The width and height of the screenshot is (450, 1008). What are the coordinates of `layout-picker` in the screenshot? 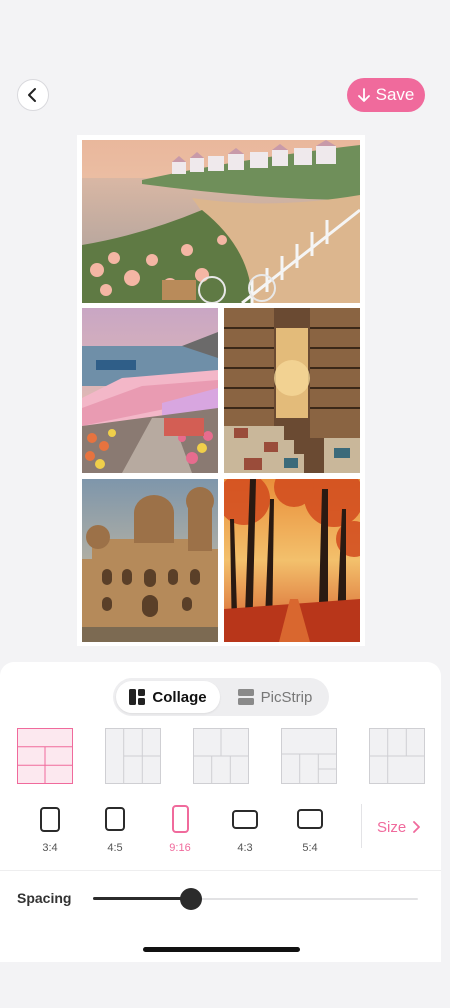 It's located at (220, 757).